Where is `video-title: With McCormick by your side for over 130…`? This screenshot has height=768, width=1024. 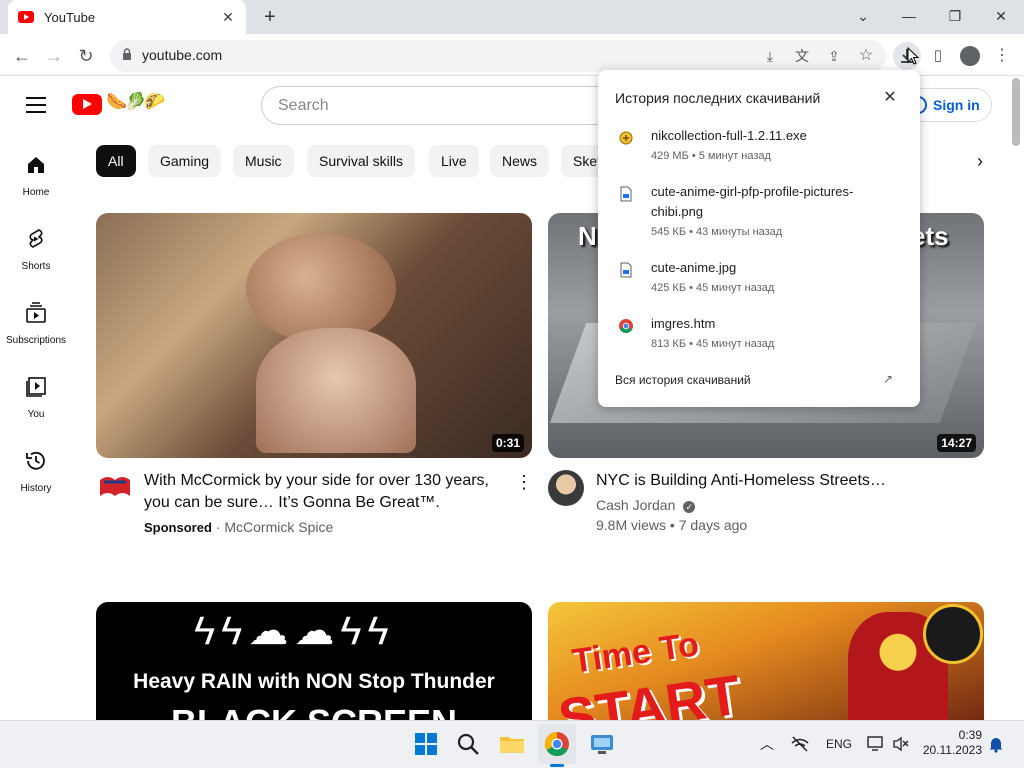 video-title: With McCormick by your side for over 130… is located at coordinates (324, 492).